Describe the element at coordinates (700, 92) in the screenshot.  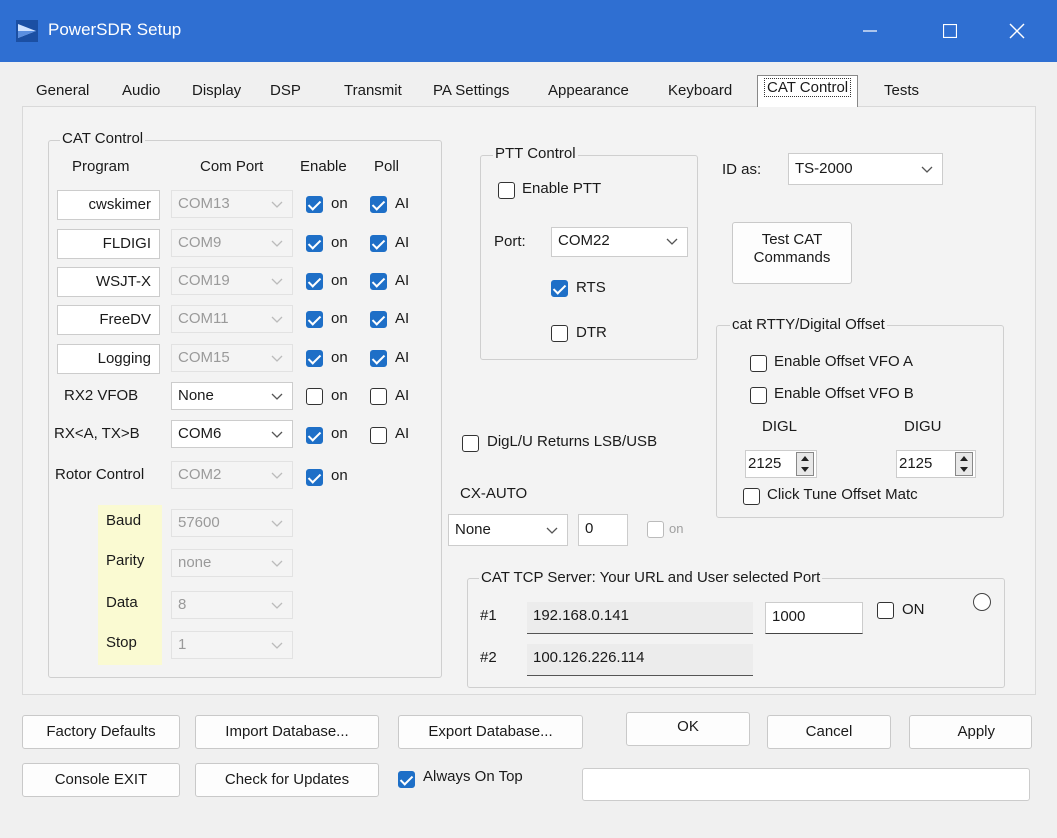
I see `tab-keyboard: Keyboard` at that location.